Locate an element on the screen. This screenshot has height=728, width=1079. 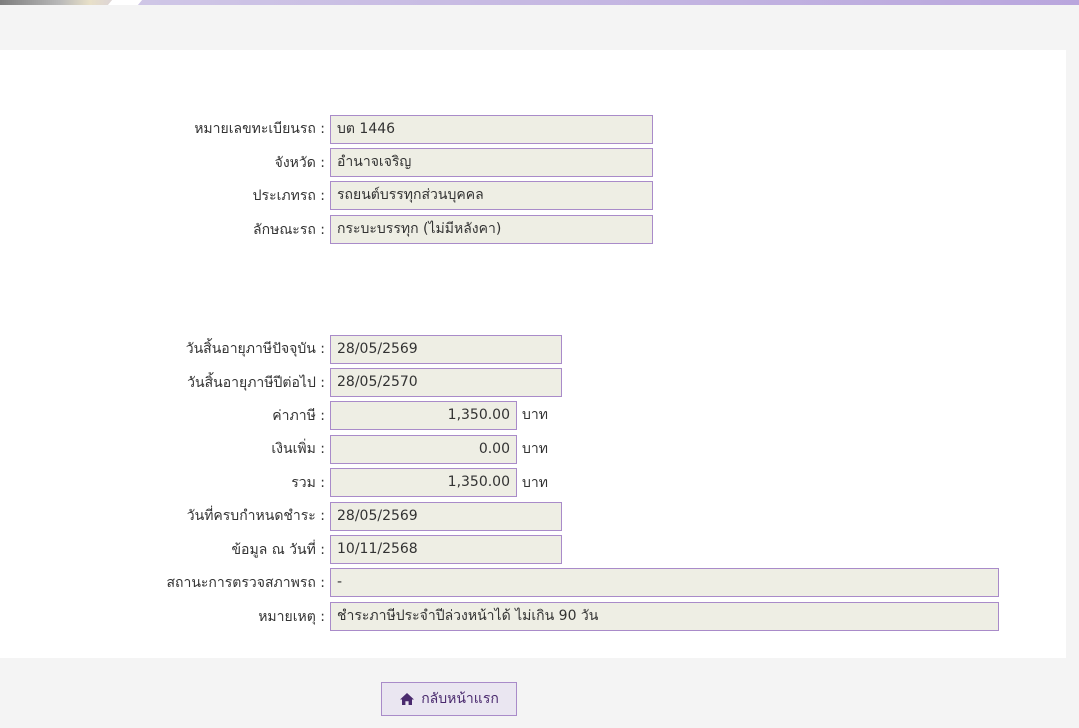
current-expiry-label: วันสิ้นอายุภาษีปัจจุบัน : is located at coordinates (255, 349).